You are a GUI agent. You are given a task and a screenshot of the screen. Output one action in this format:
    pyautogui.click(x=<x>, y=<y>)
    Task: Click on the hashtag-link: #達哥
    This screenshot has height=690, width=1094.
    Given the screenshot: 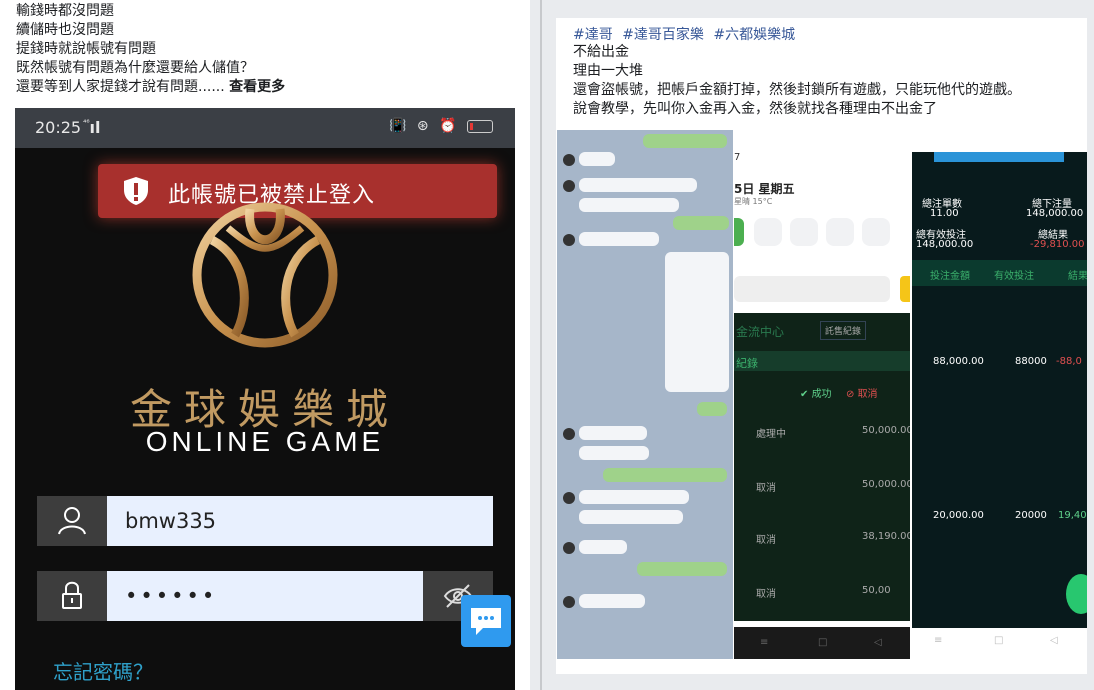 What is the action you would take?
    pyautogui.click(x=593, y=35)
    